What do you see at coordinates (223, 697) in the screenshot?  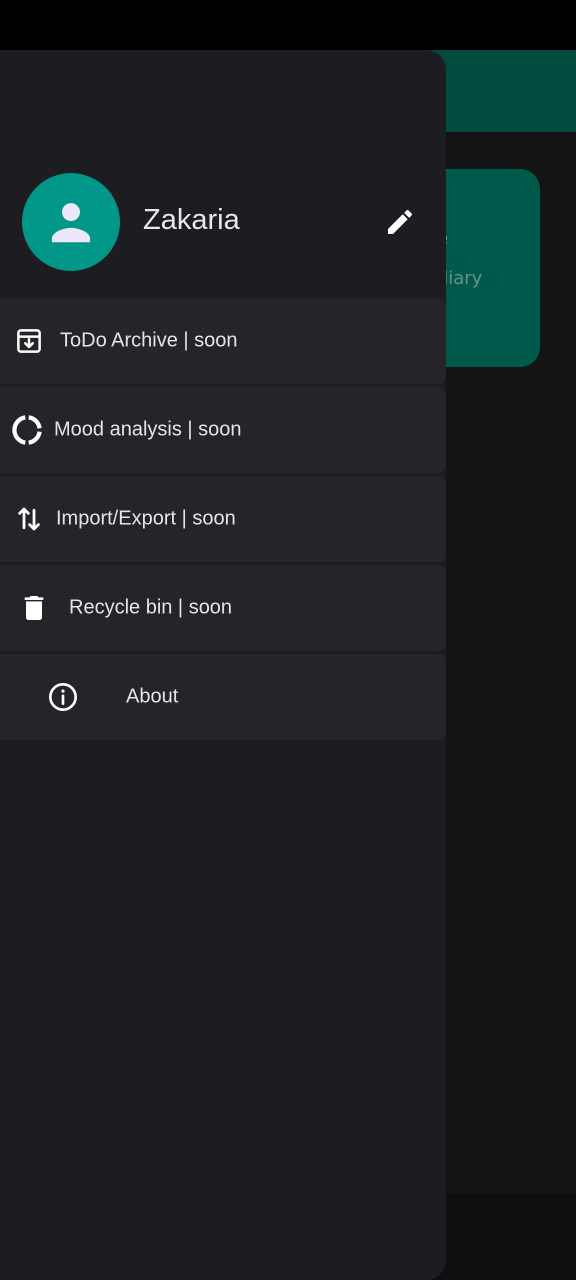 I see `menu-item-about: About` at bounding box center [223, 697].